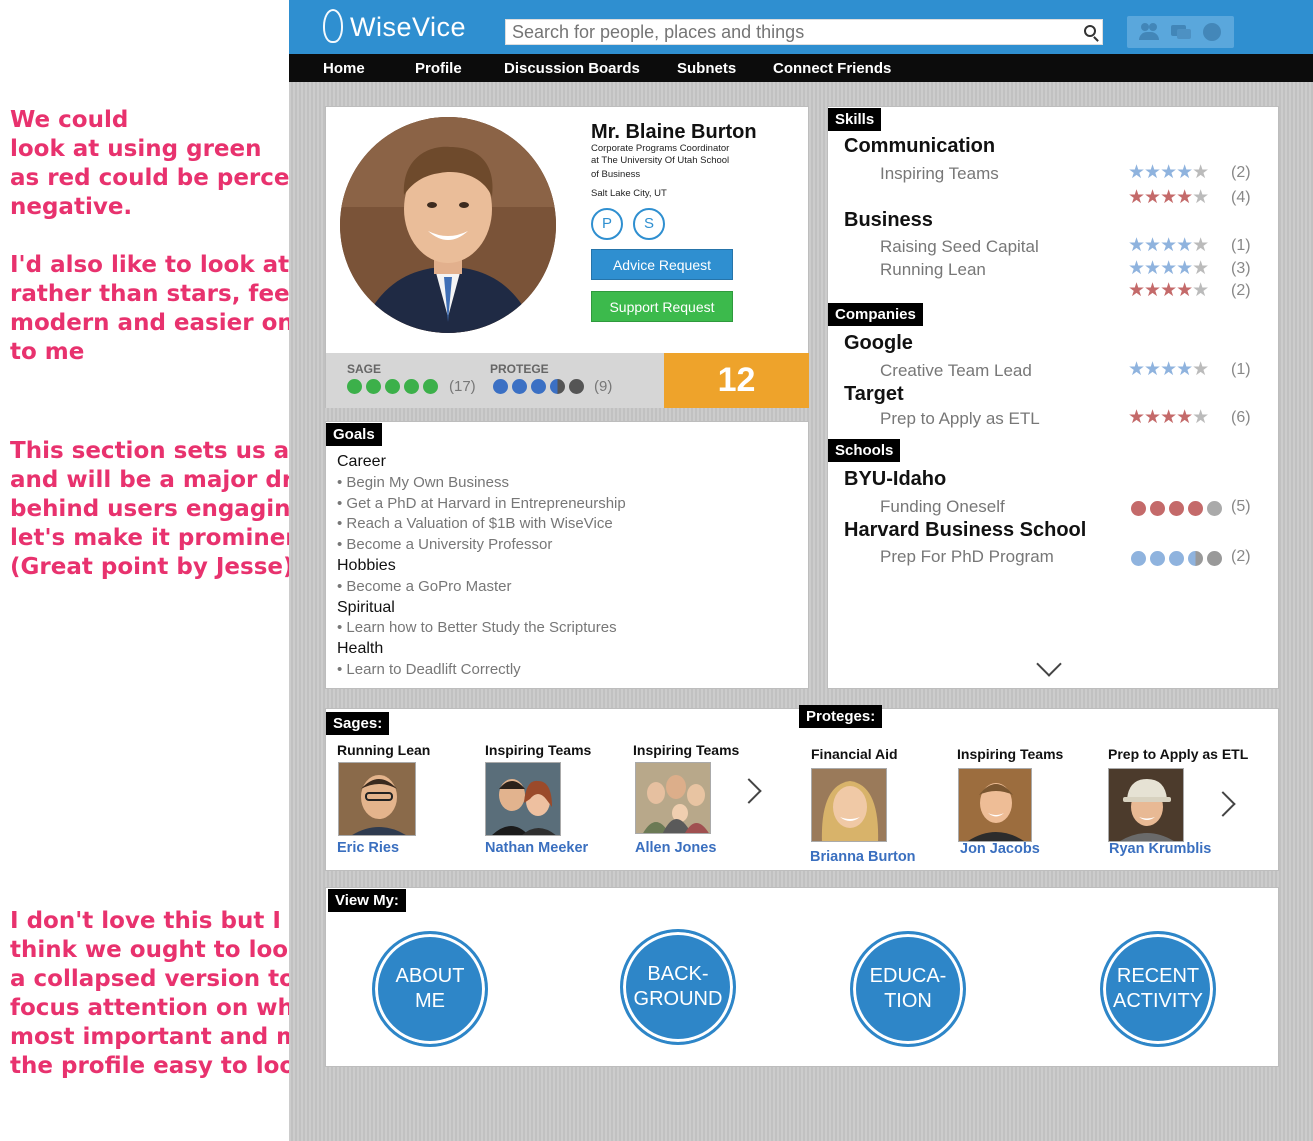 The width and height of the screenshot is (1313, 1141). Describe the element at coordinates (354, 434) in the screenshot. I see `goals-tag: Goals` at that location.